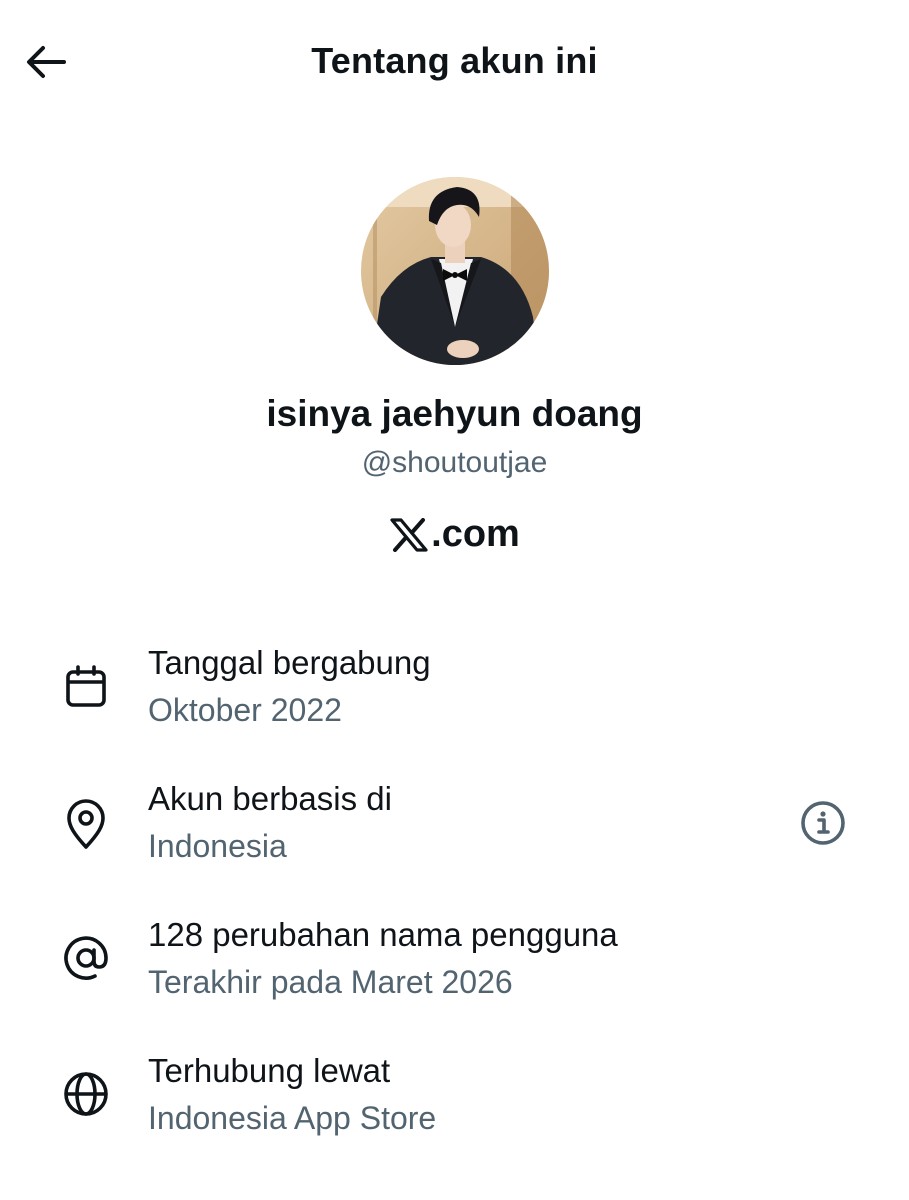  I want to click on detail-title: Akun berbasis di, so click(270, 798).